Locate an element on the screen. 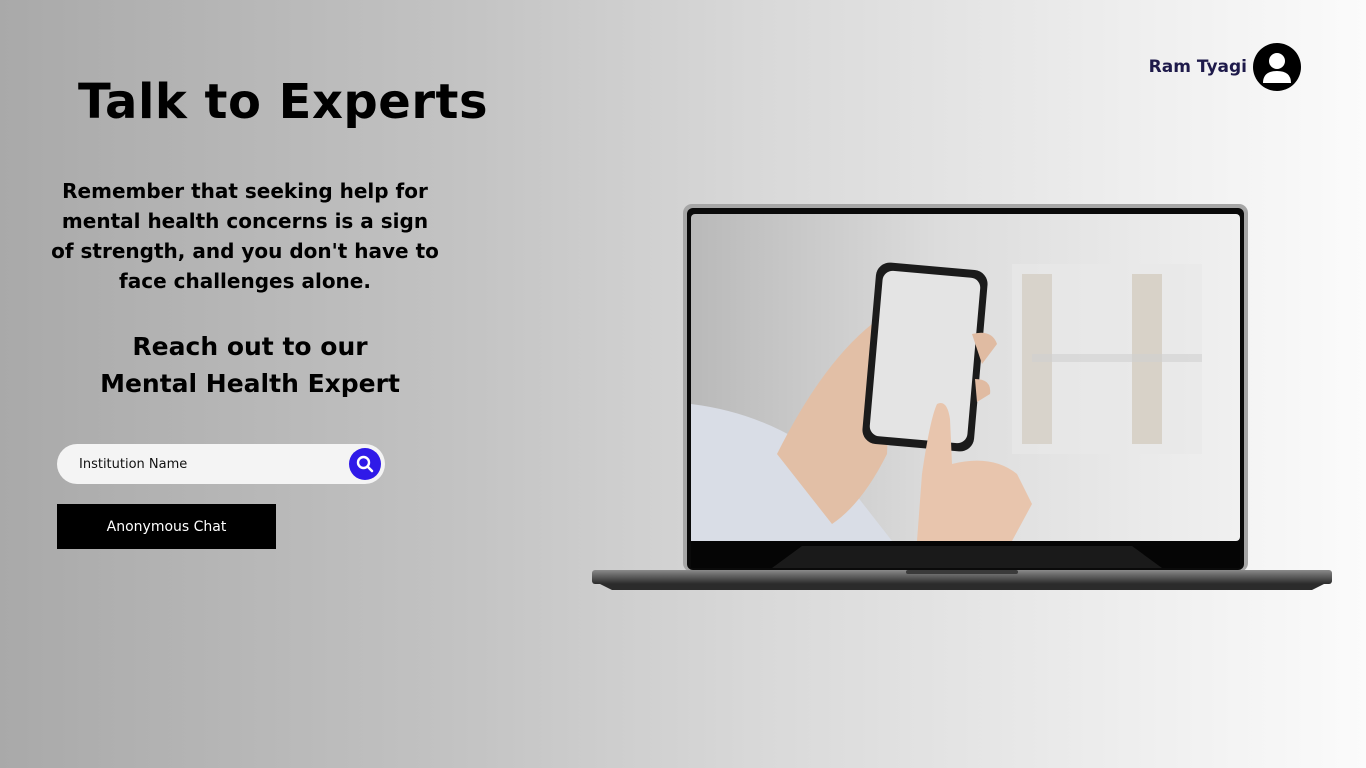 This screenshot has width=1366, height=768. search-icon is located at coordinates (365, 464).